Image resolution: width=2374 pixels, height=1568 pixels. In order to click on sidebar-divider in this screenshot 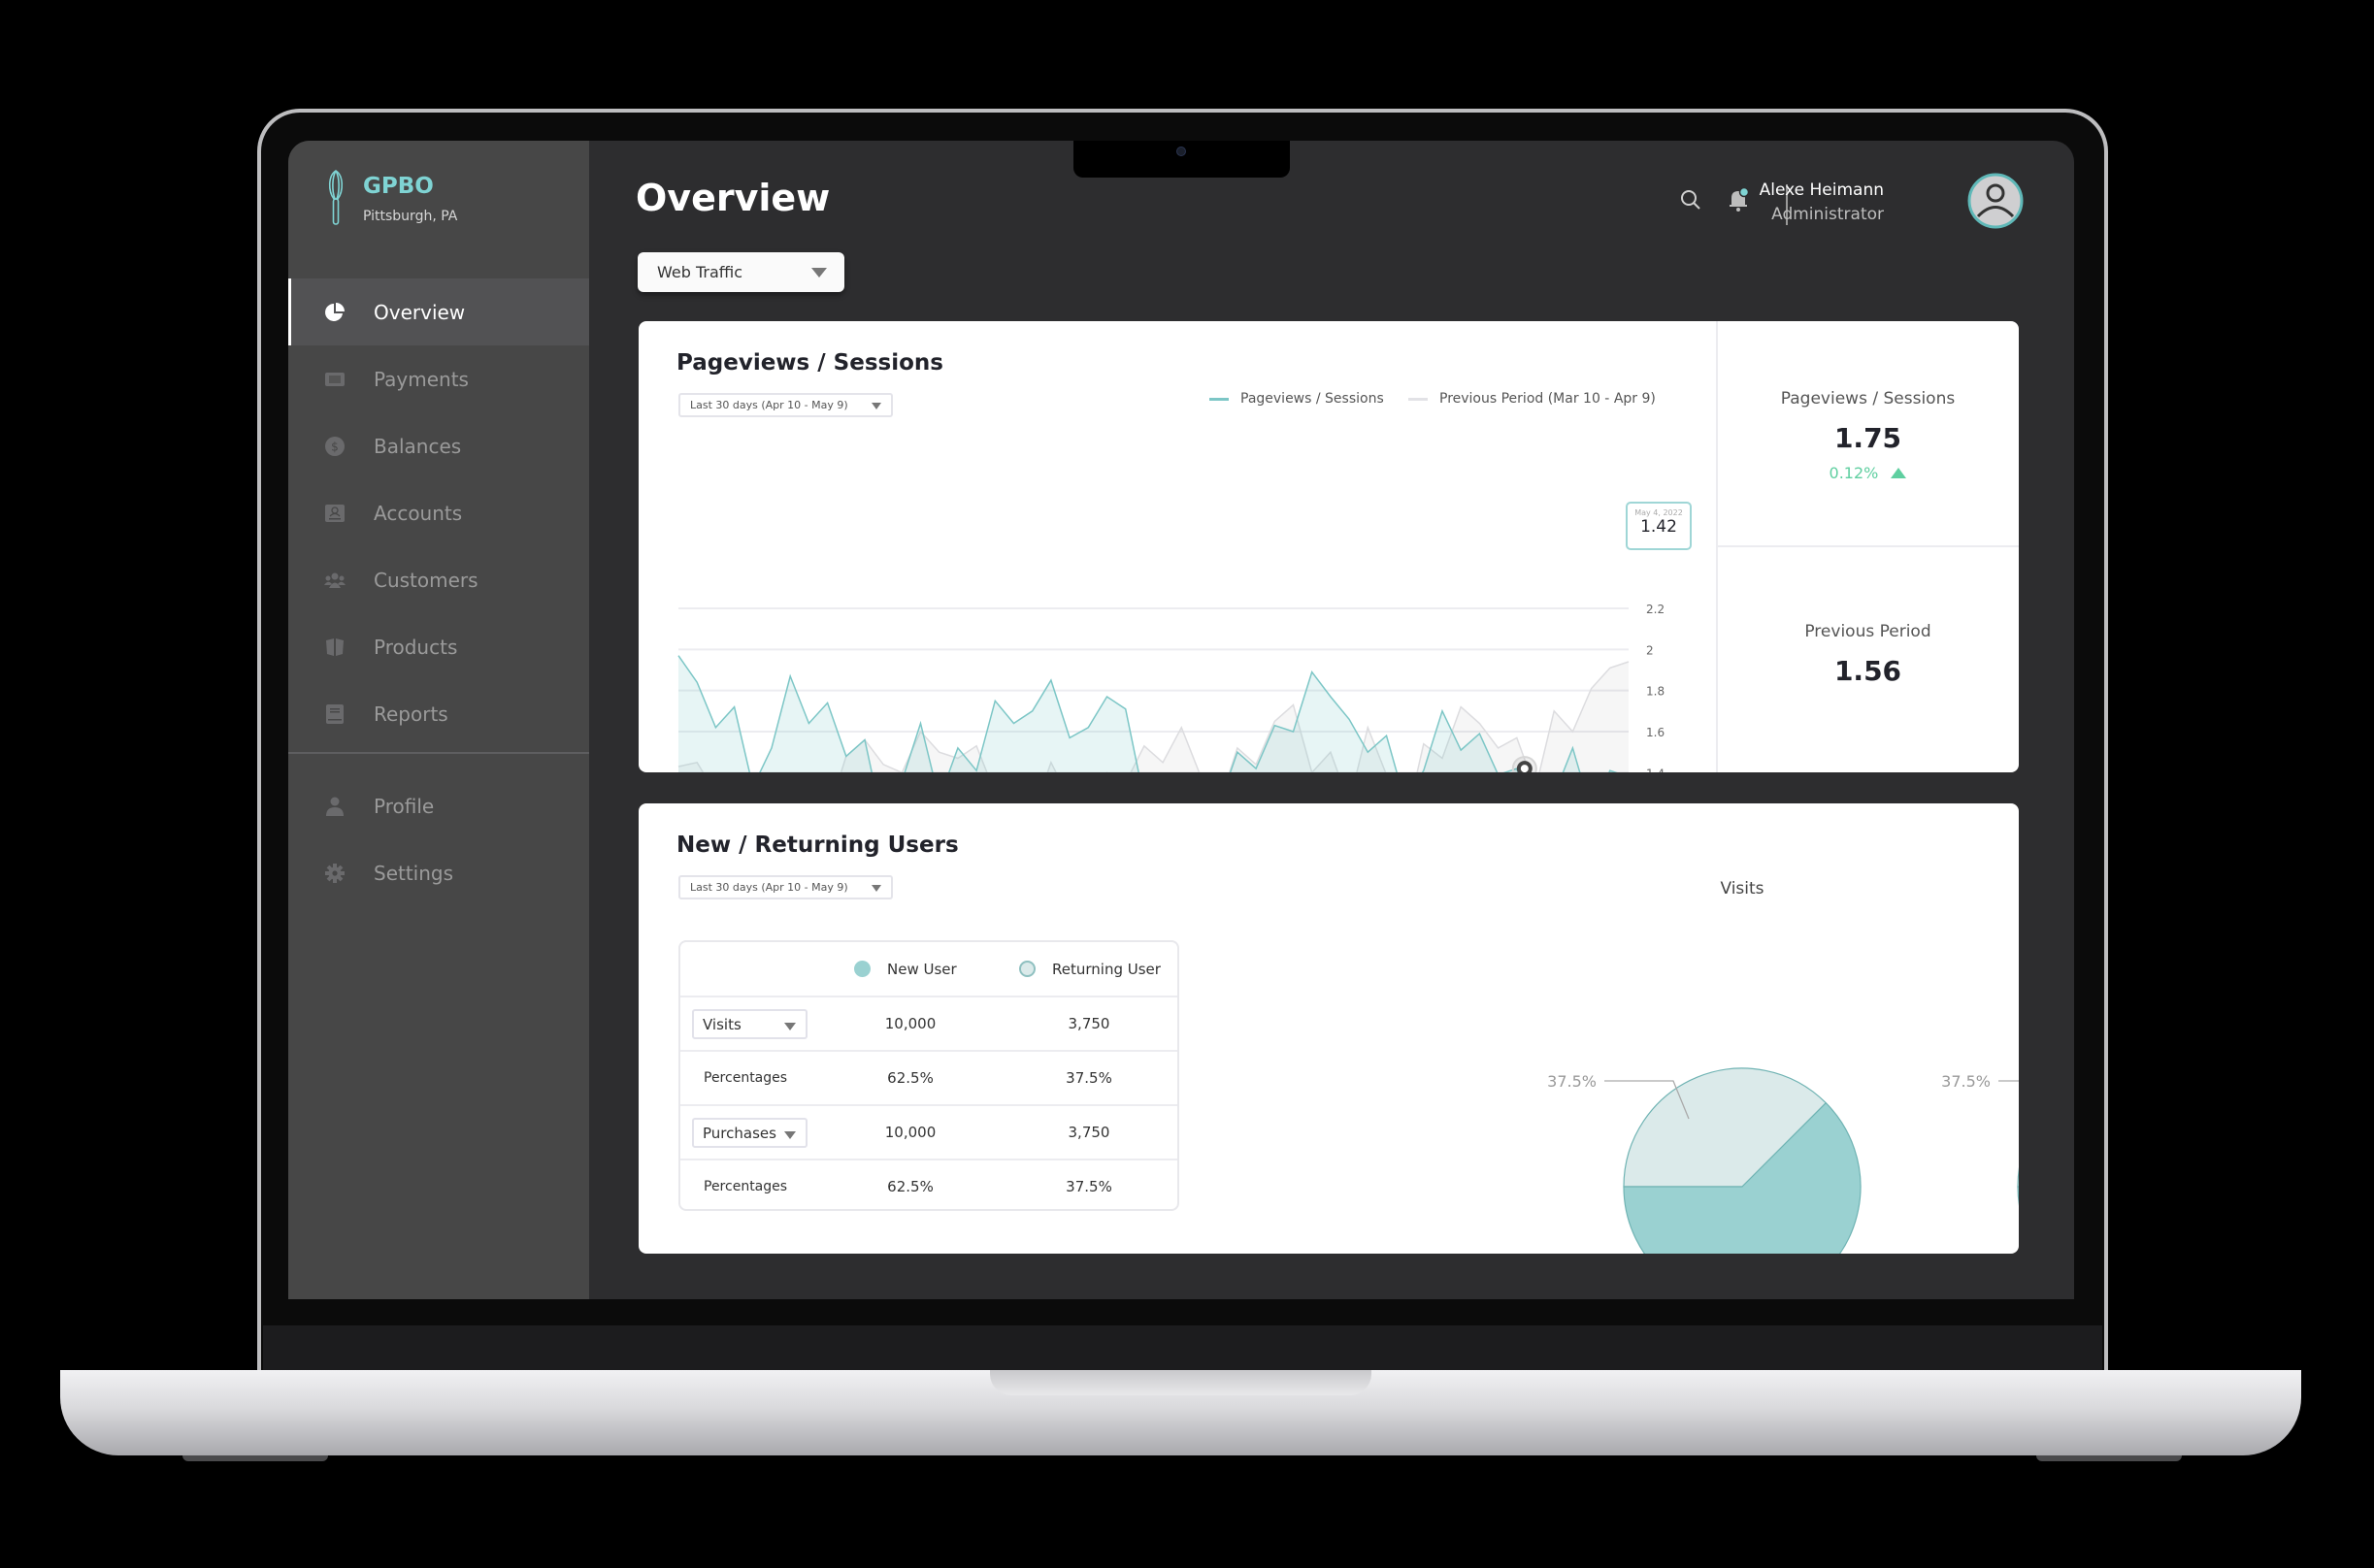, I will do `click(438, 753)`.